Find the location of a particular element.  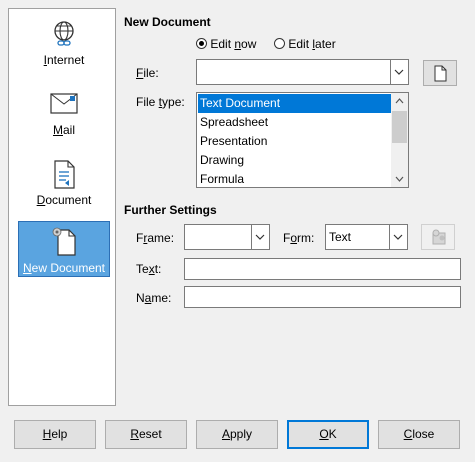

close-button: Close is located at coordinates (419, 434).